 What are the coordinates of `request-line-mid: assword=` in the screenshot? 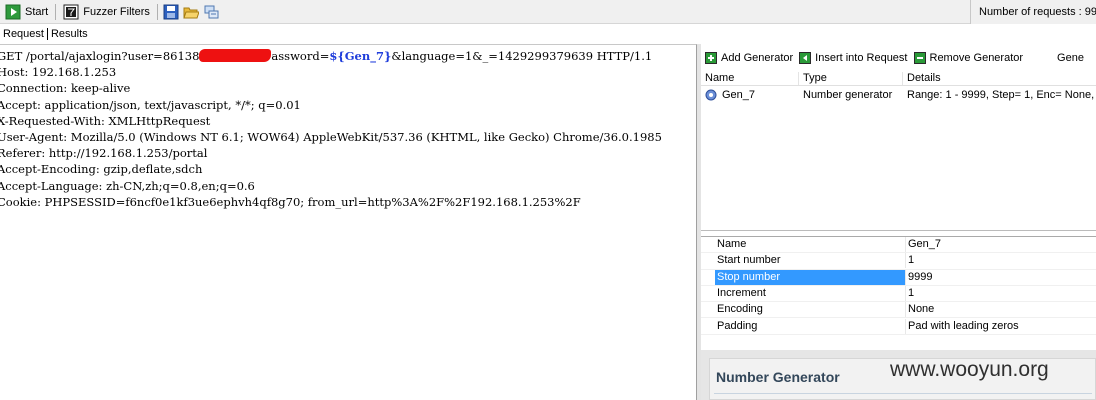 It's located at (300, 56).